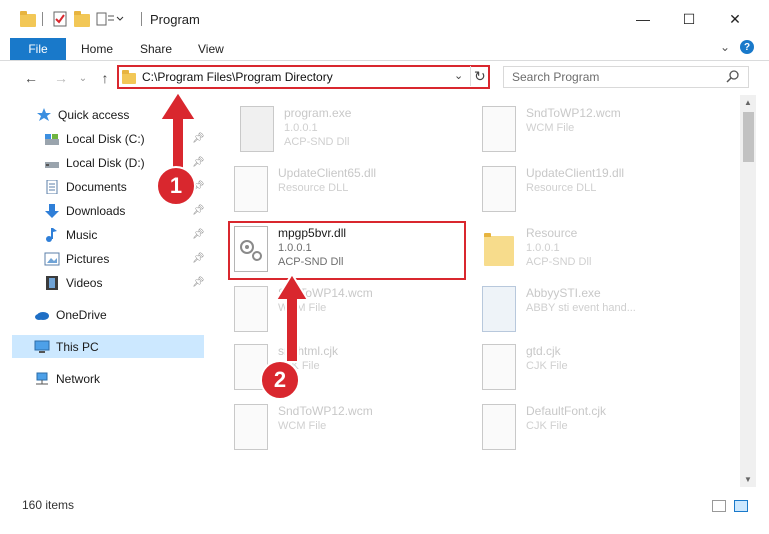 Image resolution: width=769 pixels, height=534 pixels. What do you see at coordinates (156, 49) in the screenshot?
I see `tab-share: Share` at bounding box center [156, 49].